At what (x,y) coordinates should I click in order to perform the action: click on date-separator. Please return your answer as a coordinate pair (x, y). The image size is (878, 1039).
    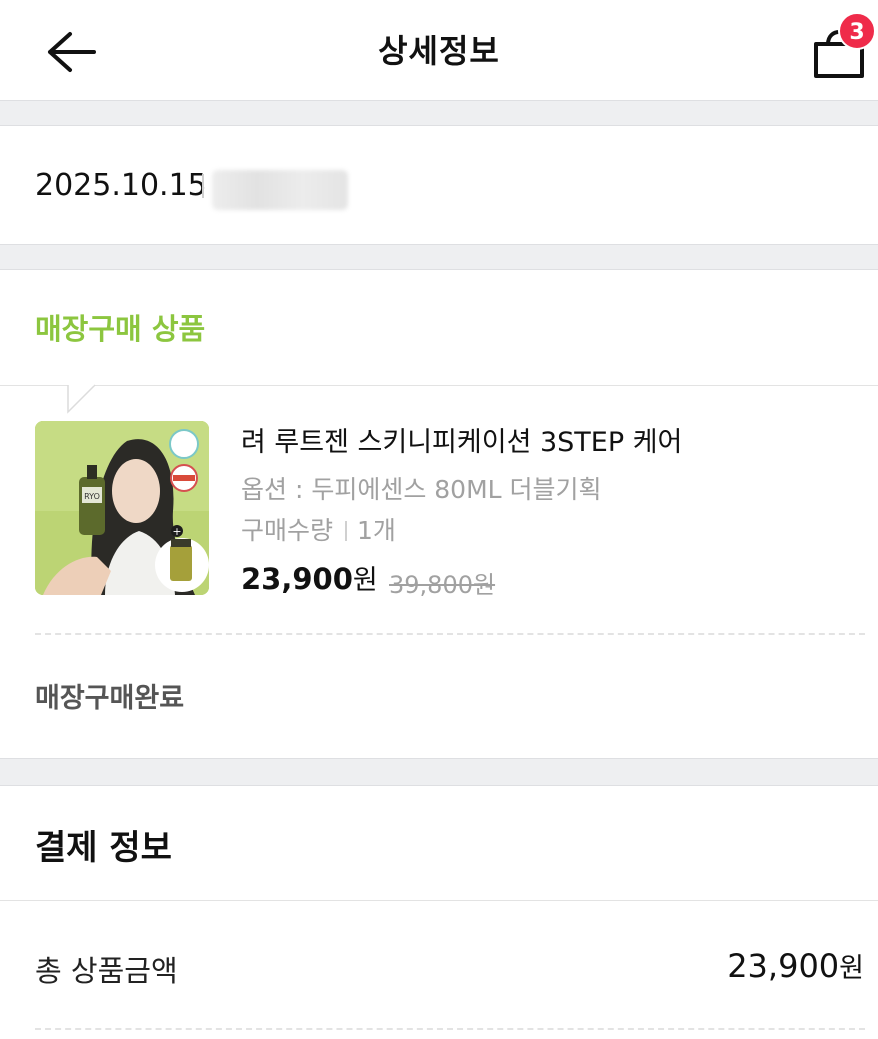
    Looking at the image, I should click on (203, 186).